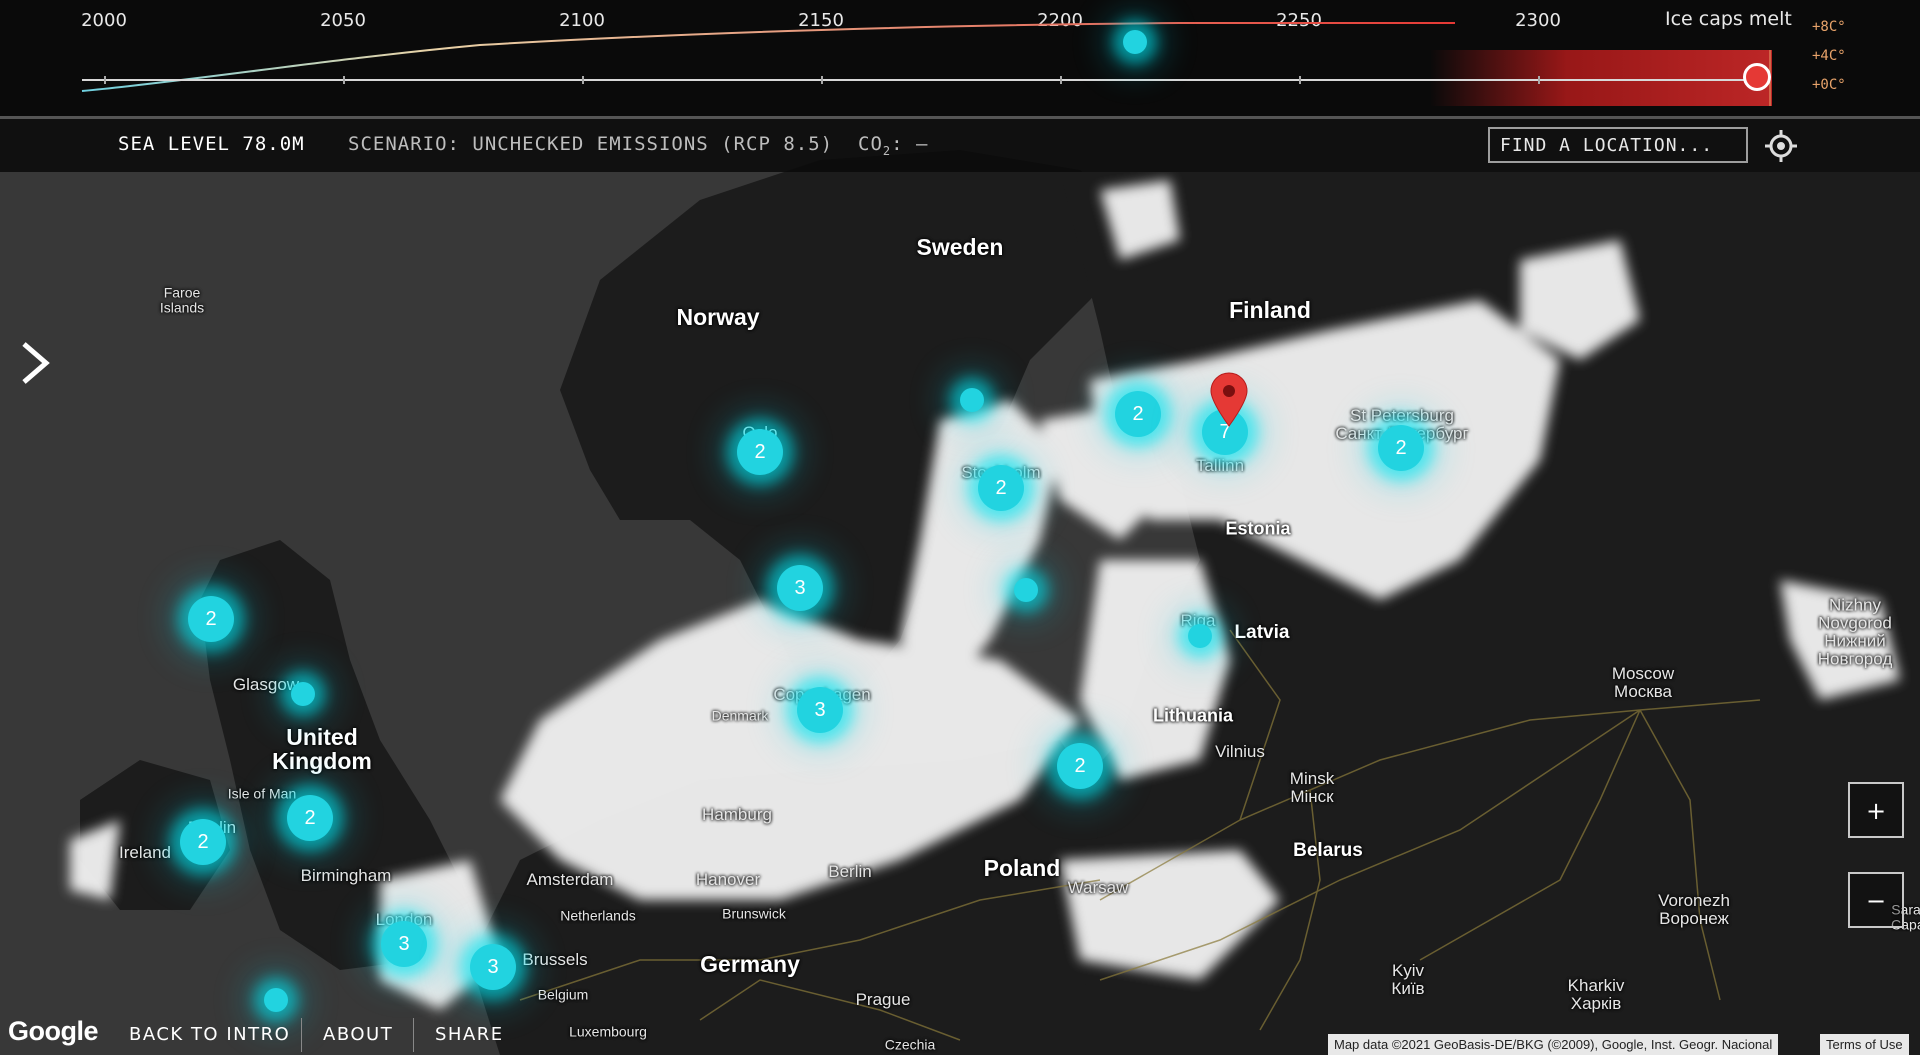 The image size is (1920, 1055). What do you see at coordinates (870, 144) in the screenshot?
I see `co2-prefix: CO` at bounding box center [870, 144].